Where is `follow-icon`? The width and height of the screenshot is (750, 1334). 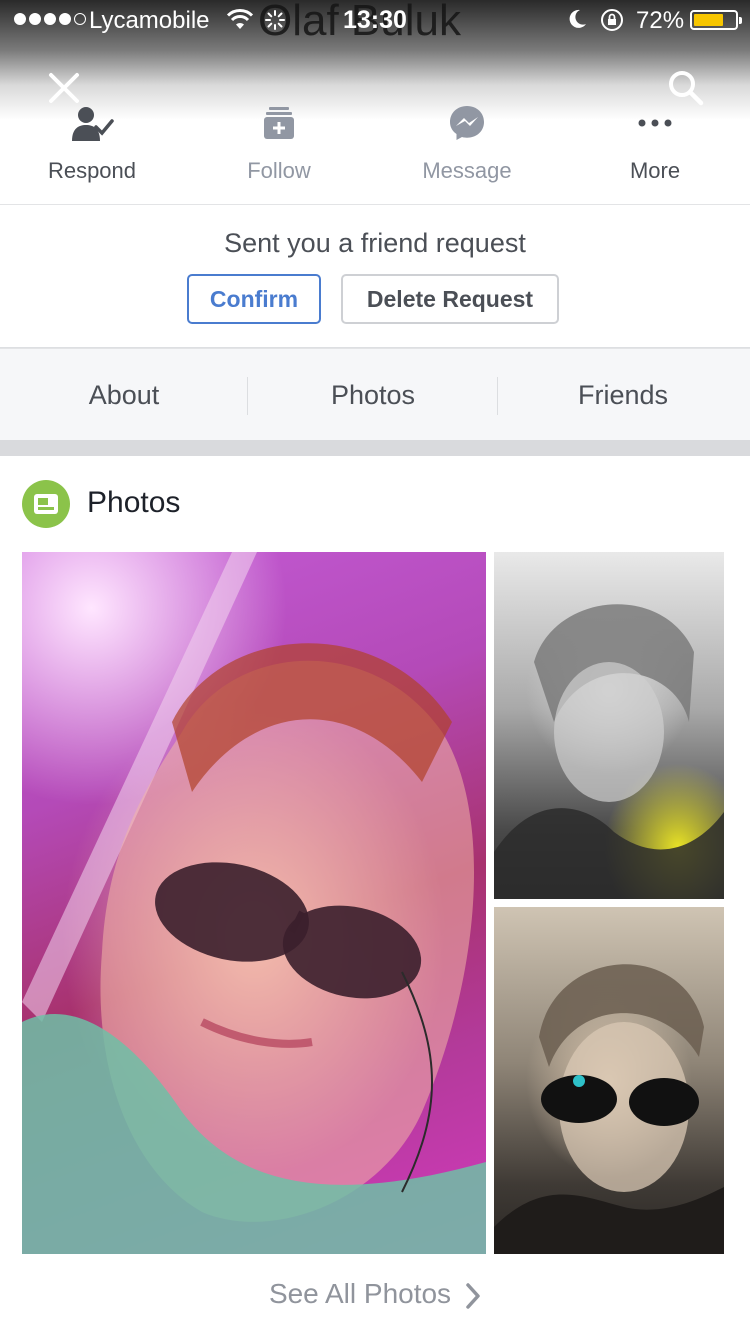 follow-icon is located at coordinates (279, 122).